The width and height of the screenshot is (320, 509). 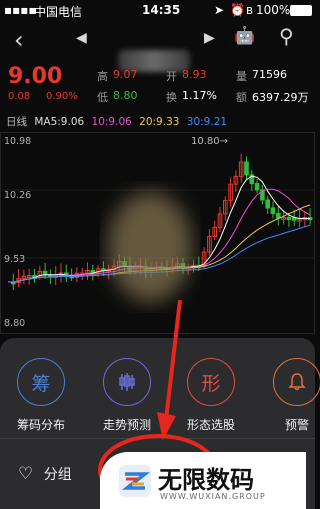 I want to click on watermark-subtitle: WWW.WUXIAN.GROUP, so click(x=213, y=496).